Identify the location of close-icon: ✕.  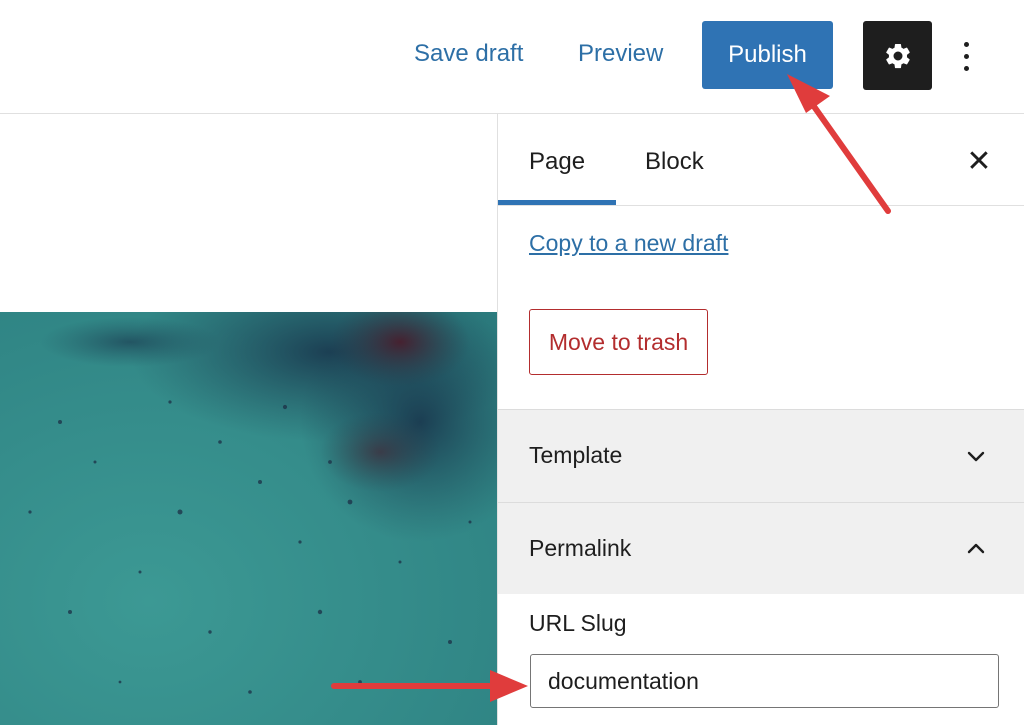
(979, 162).